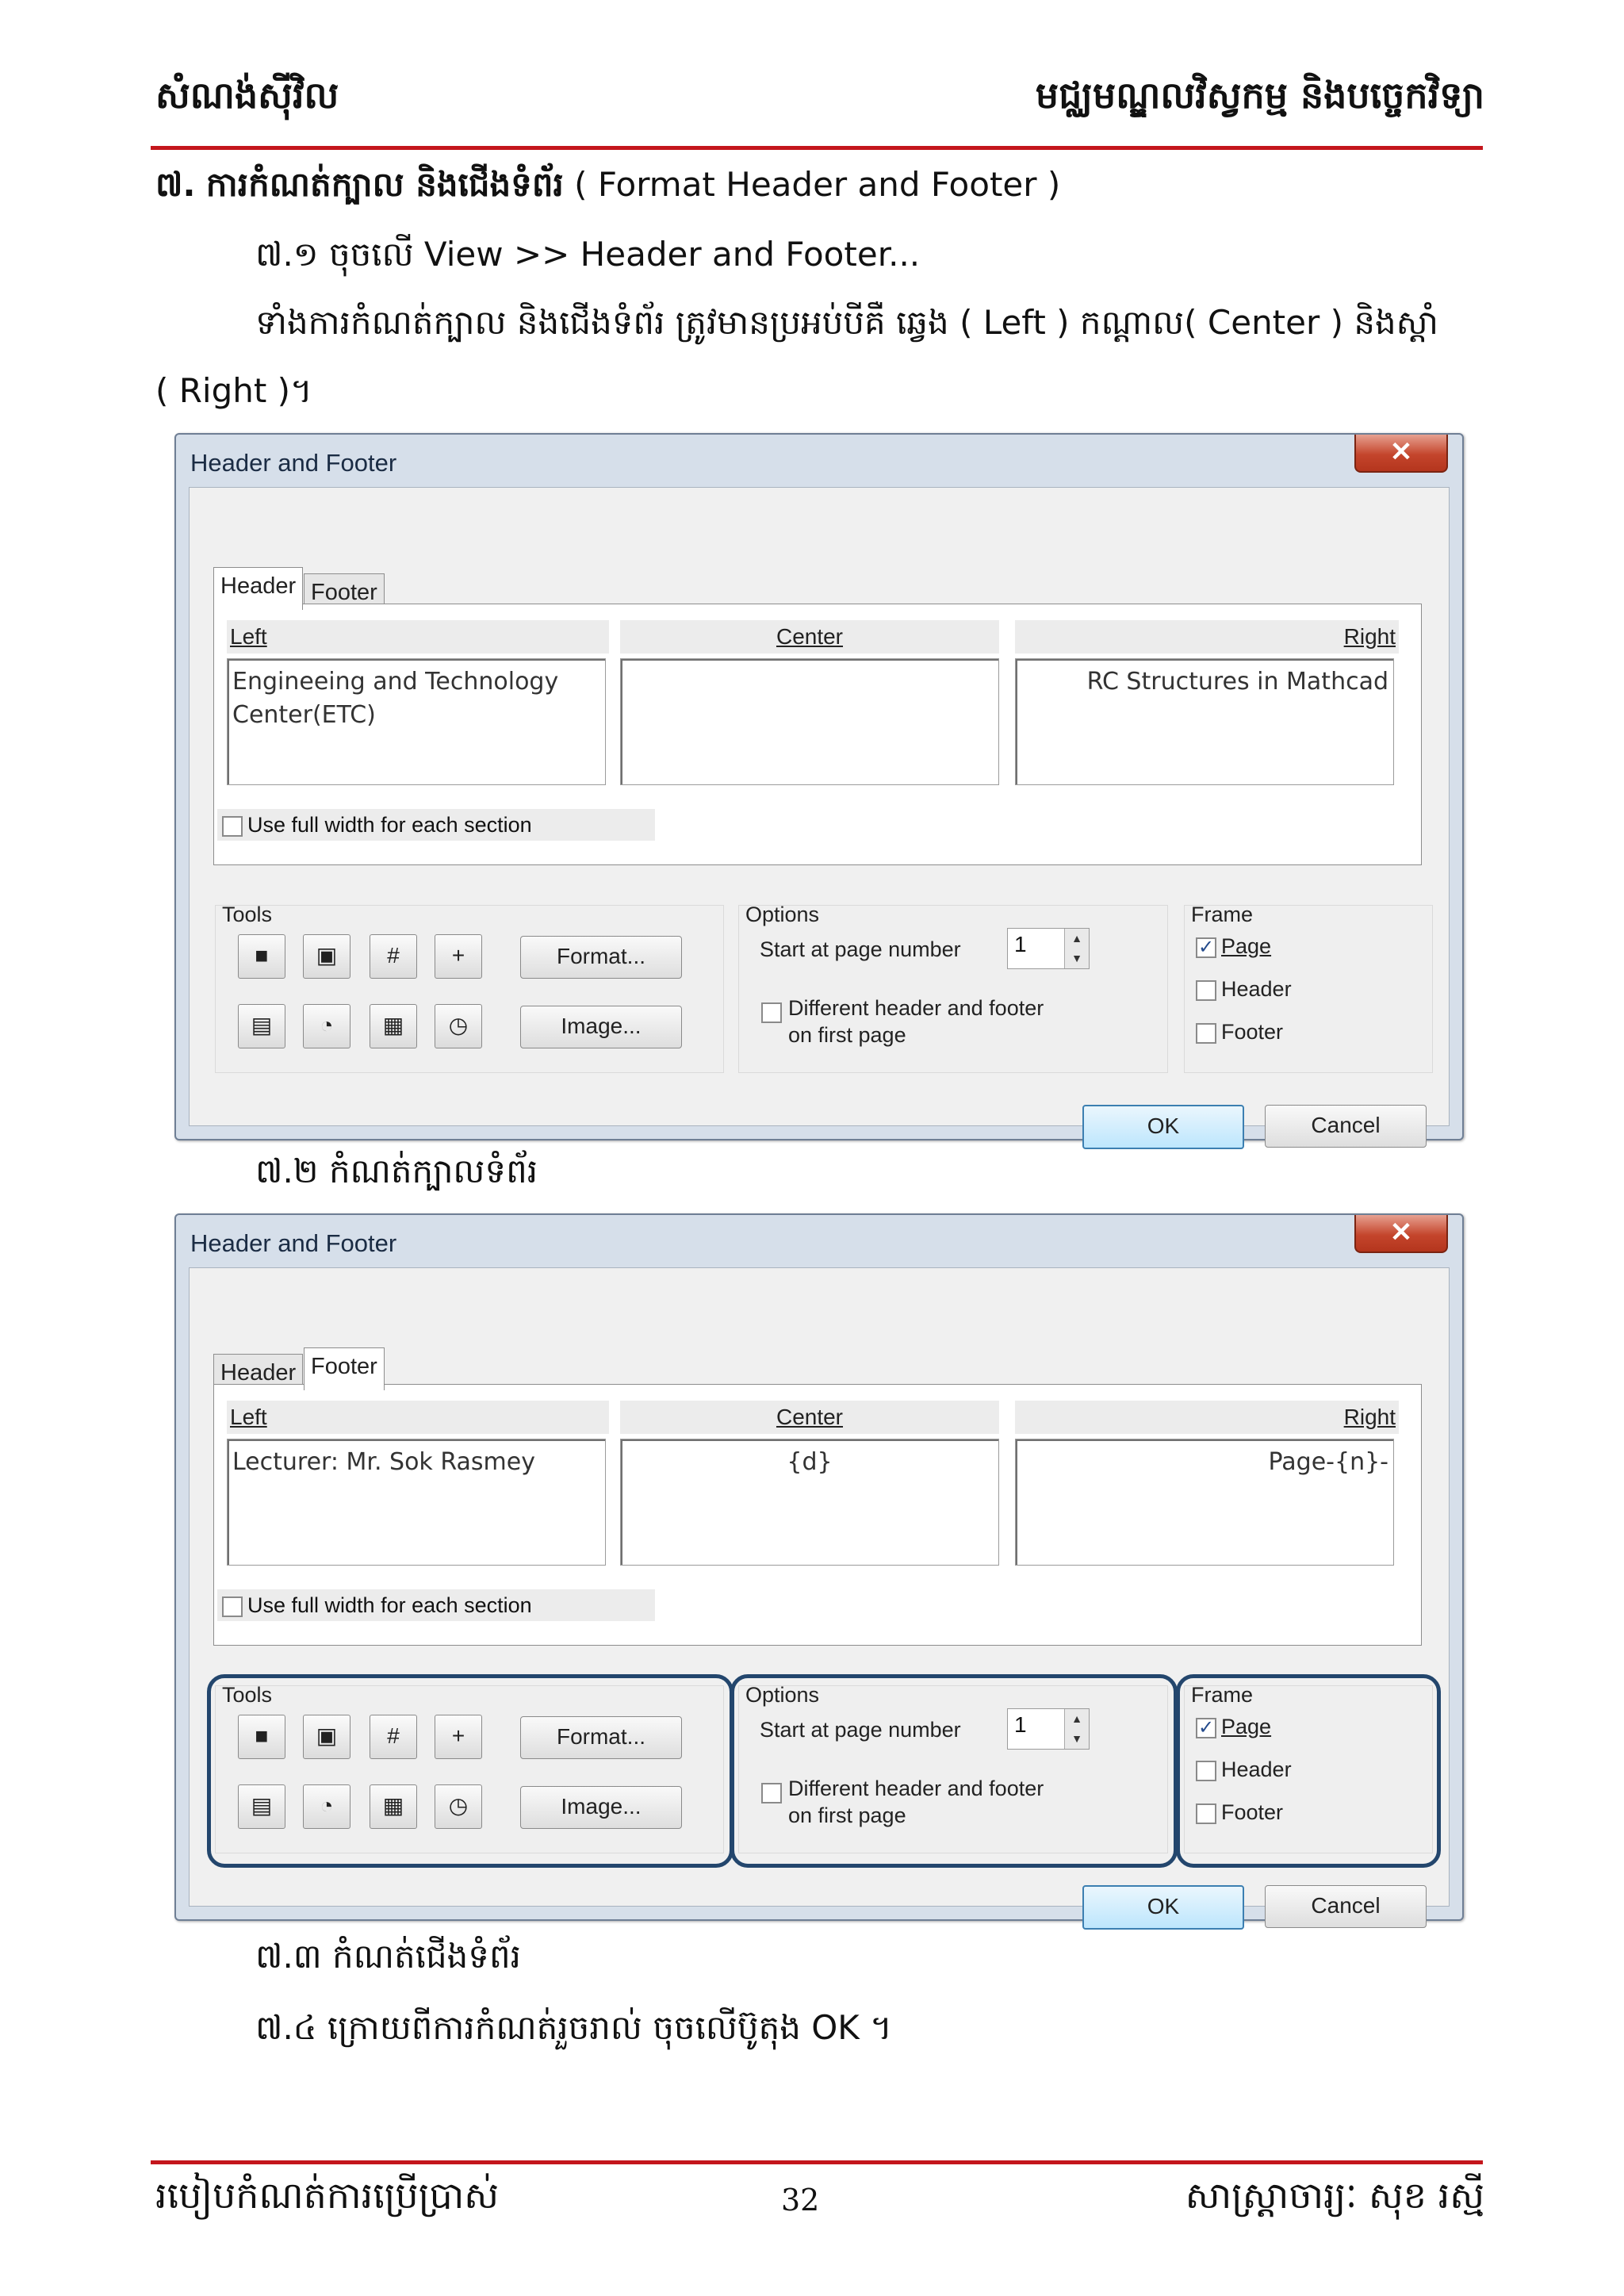 The width and height of the screenshot is (1624, 2296). What do you see at coordinates (771, 1012) in the screenshot?
I see `different-first-checkbox` at bounding box center [771, 1012].